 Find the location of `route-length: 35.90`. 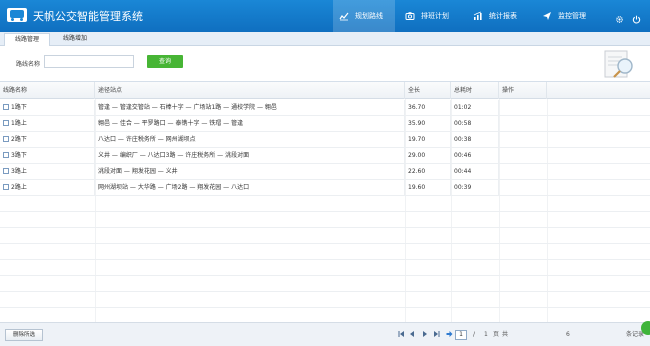

route-length: 35.90 is located at coordinates (428, 124).